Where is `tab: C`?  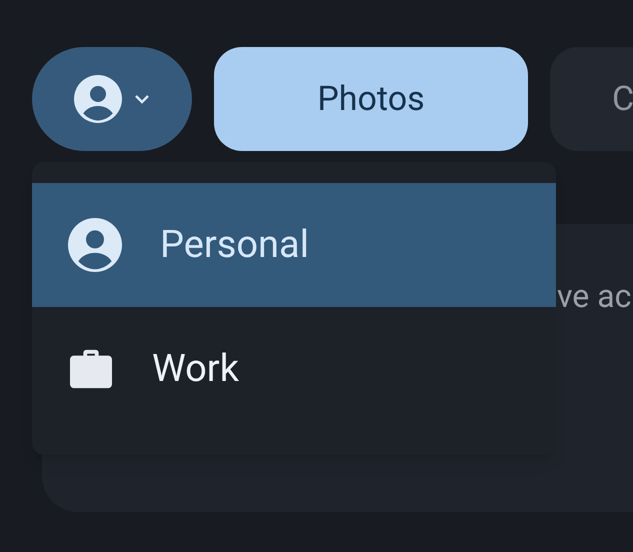
tab: C is located at coordinates (591, 99).